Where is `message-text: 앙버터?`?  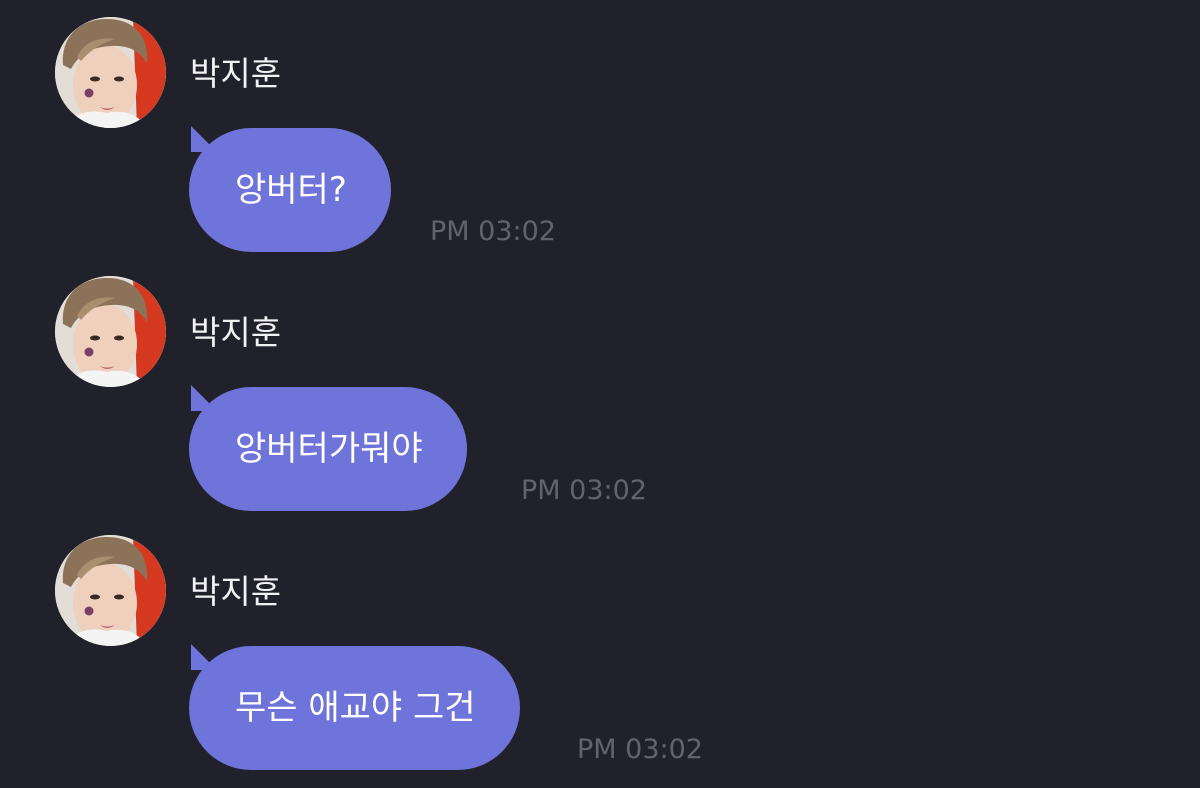 message-text: 앙버터? is located at coordinates (291, 190).